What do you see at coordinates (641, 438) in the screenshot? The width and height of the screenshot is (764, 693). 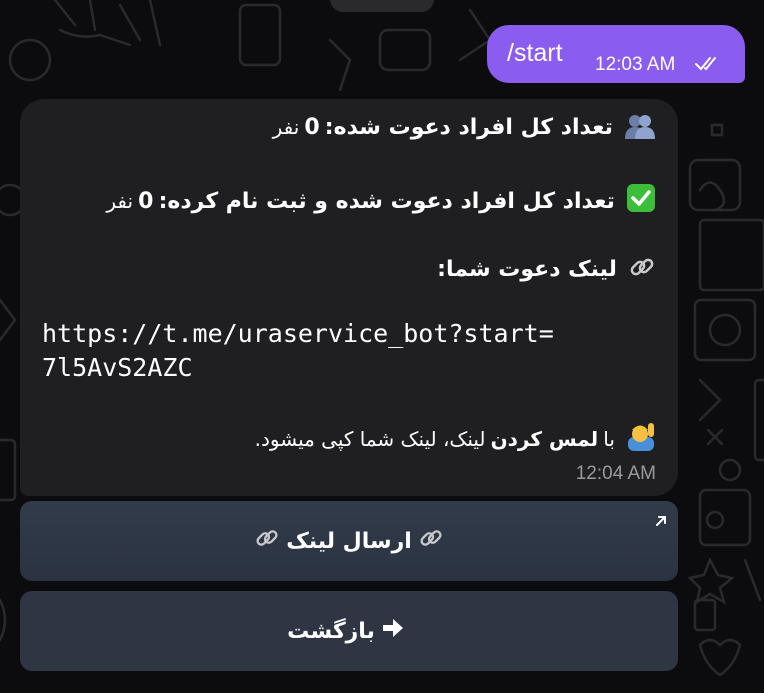 I see `raising-hand-icon` at bounding box center [641, 438].